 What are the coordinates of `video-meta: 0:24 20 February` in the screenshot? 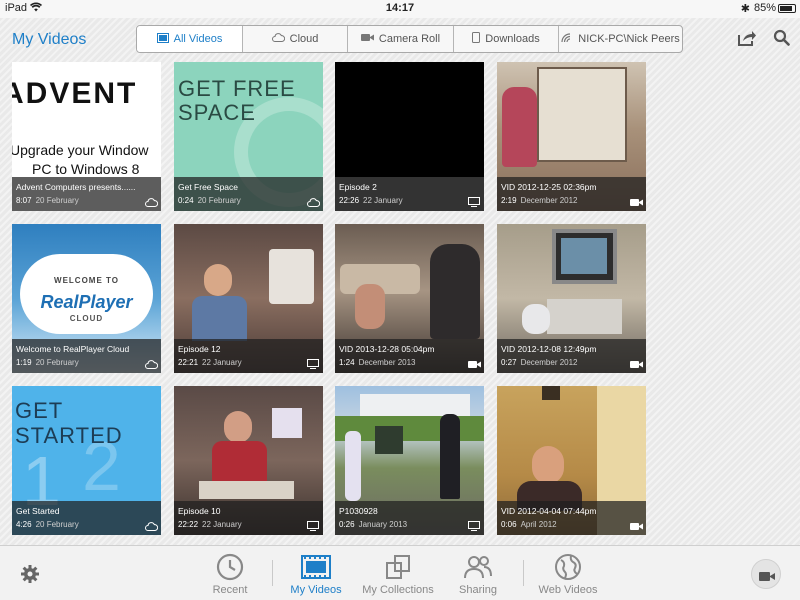 It's located at (209, 200).